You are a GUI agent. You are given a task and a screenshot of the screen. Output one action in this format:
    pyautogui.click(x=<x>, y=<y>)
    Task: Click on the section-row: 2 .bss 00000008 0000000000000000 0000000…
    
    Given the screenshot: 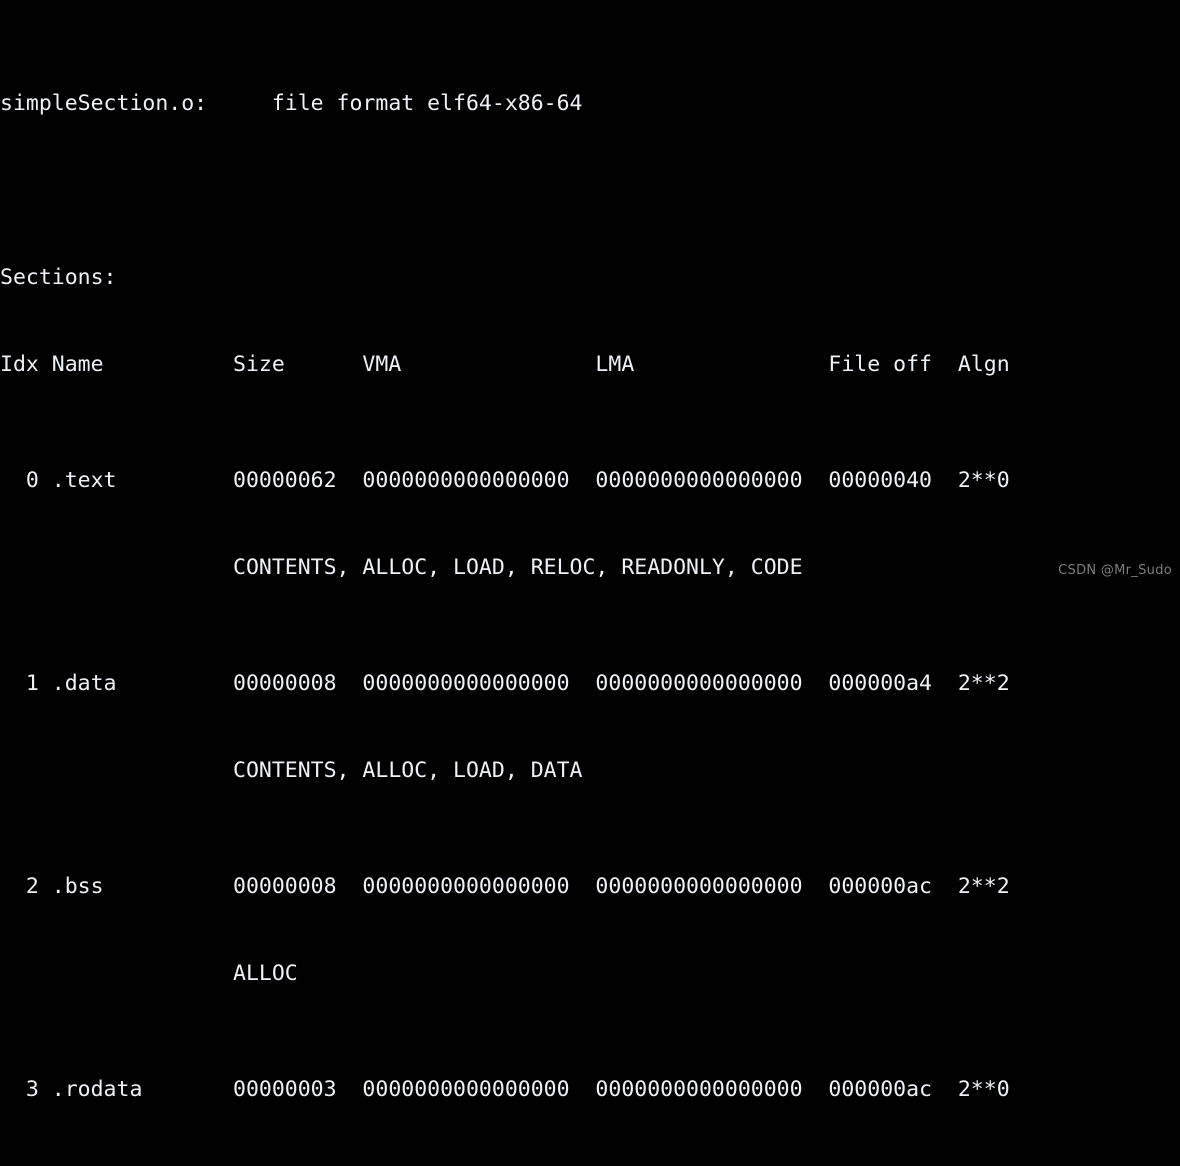 What is the action you would take?
    pyautogui.click(x=505, y=886)
    